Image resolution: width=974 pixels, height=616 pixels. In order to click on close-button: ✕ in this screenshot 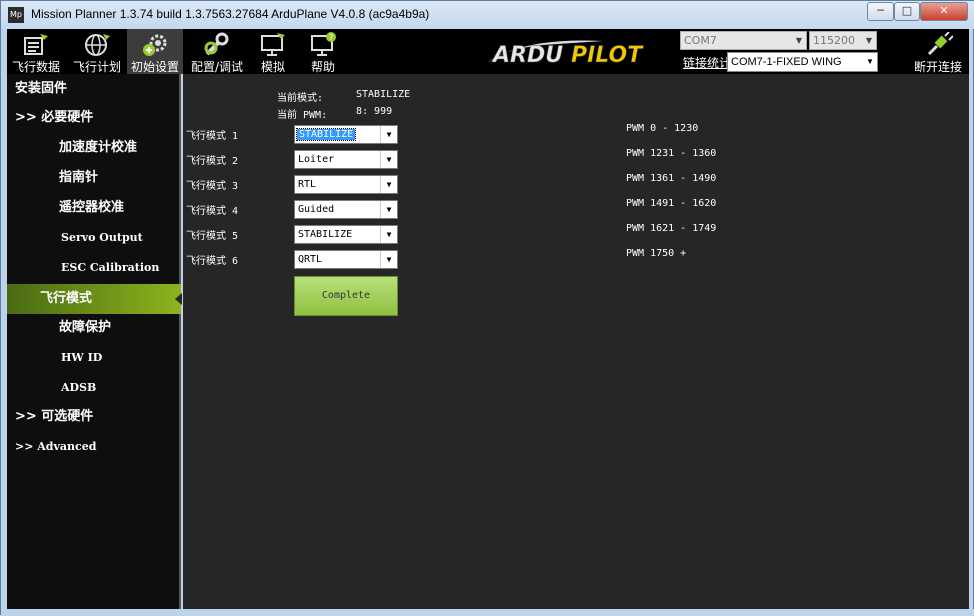, I will do `click(944, 11)`.